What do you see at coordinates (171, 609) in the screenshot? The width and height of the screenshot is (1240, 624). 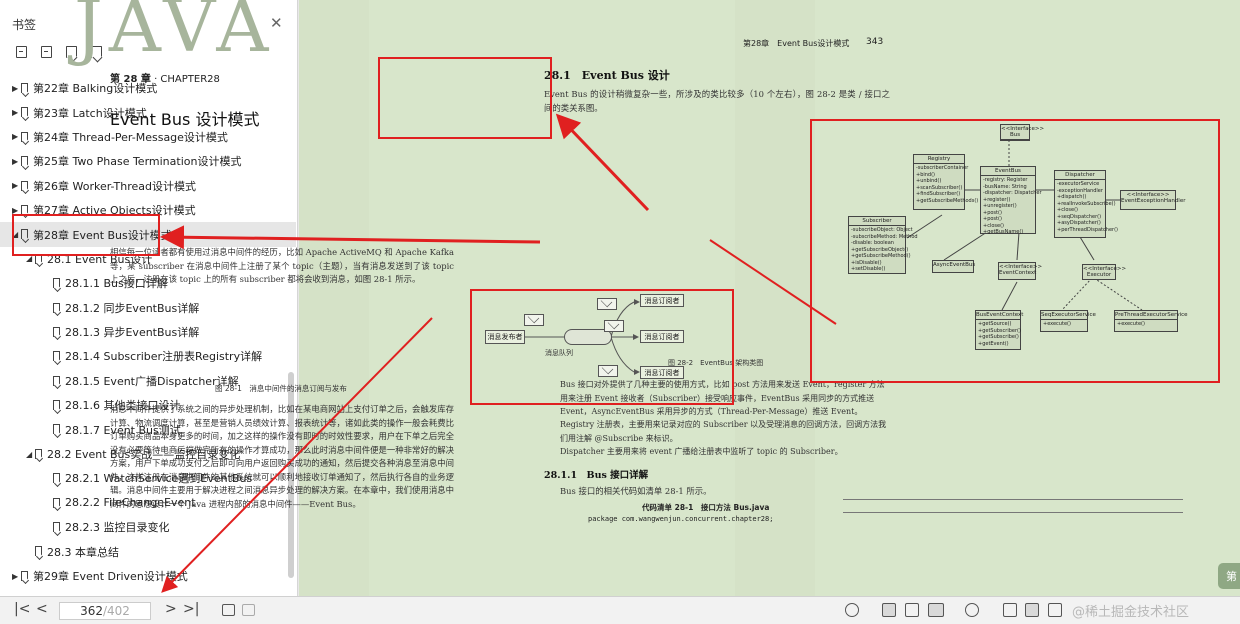 I see `next-page-icon: >` at bounding box center [171, 609].